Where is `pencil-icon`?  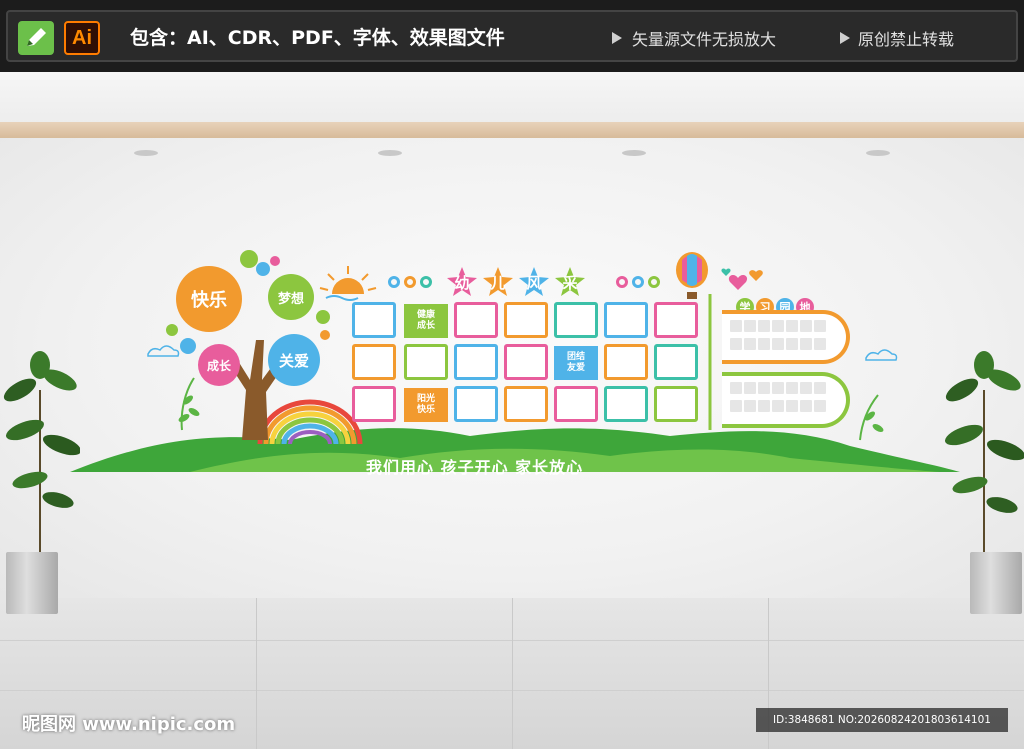 pencil-icon is located at coordinates (36, 38).